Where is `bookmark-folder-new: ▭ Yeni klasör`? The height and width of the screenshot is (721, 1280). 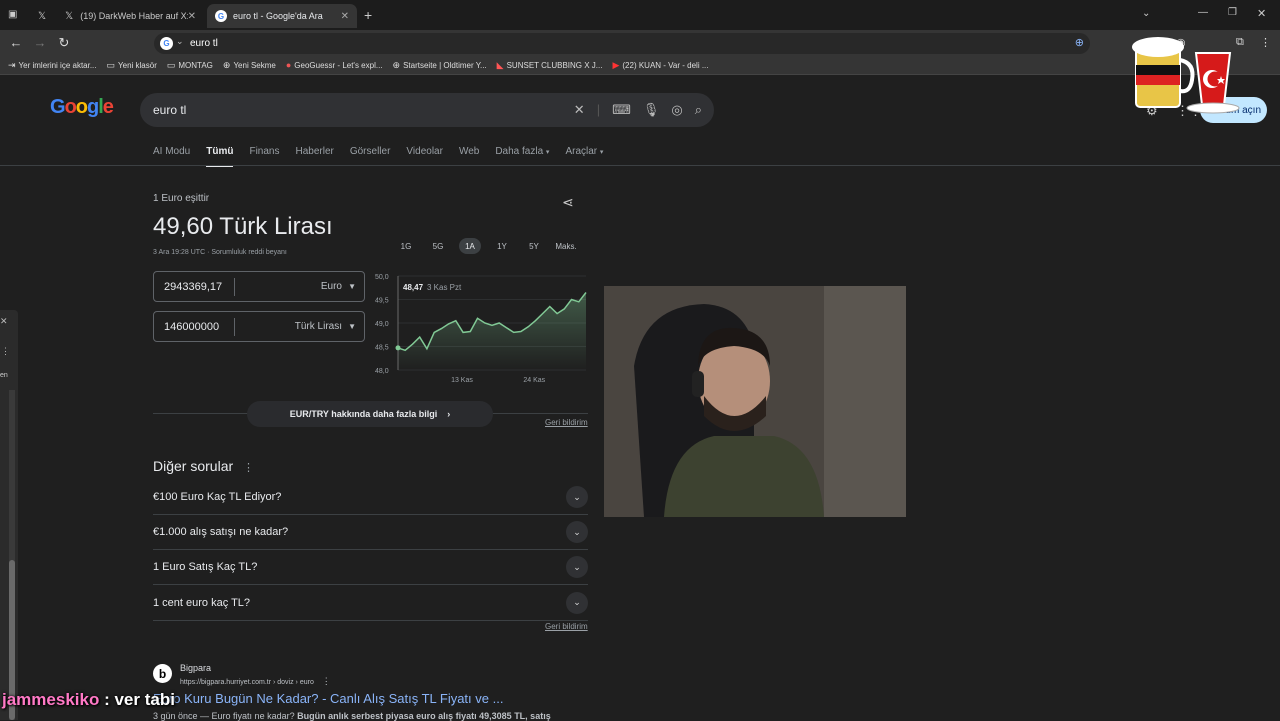 bookmark-folder-new: ▭ Yeni klasör is located at coordinates (132, 65).